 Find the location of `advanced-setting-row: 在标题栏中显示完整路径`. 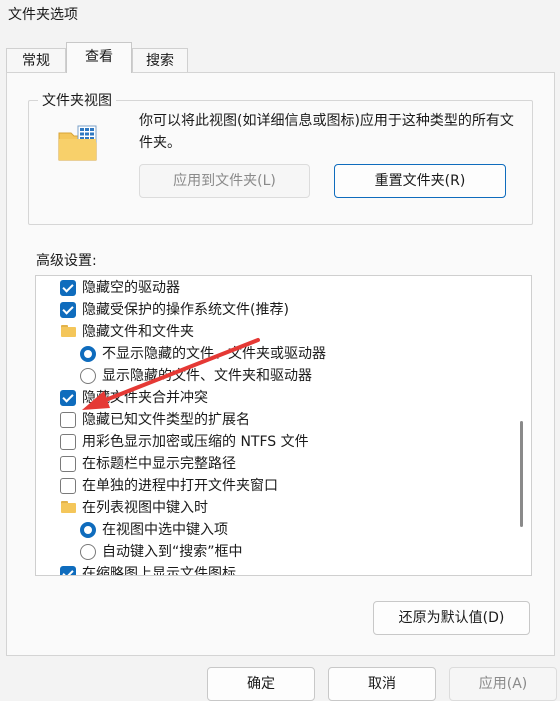

advanced-setting-row: 在标题栏中显示完整路径 is located at coordinates (271, 464).